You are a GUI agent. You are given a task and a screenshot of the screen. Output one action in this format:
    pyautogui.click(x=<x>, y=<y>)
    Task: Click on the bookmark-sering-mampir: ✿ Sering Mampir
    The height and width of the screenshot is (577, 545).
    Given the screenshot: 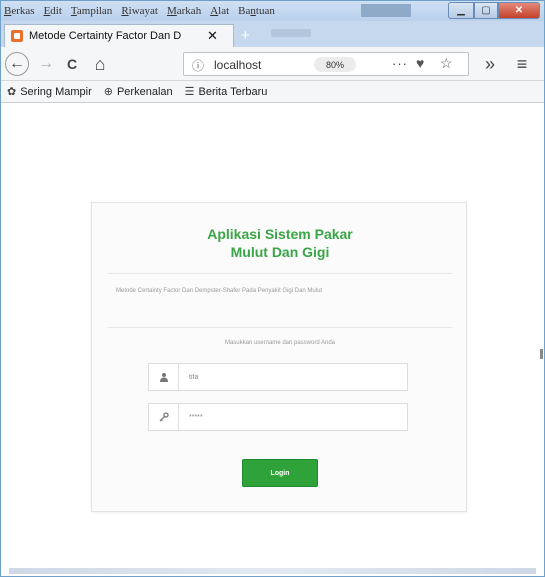 What is the action you would take?
    pyautogui.click(x=49, y=92)
    